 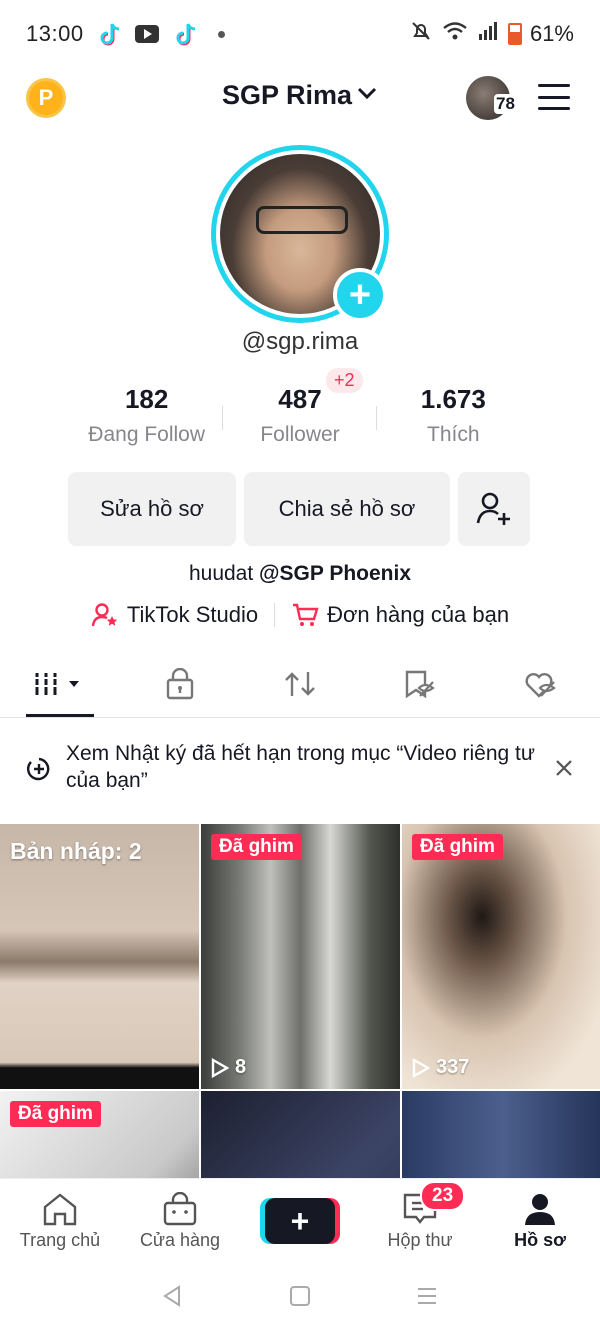 What do you see at coordinates (554, 97) in the screenshot?
I see `hamburger-menu-icon` at bounding box center [554, 97].